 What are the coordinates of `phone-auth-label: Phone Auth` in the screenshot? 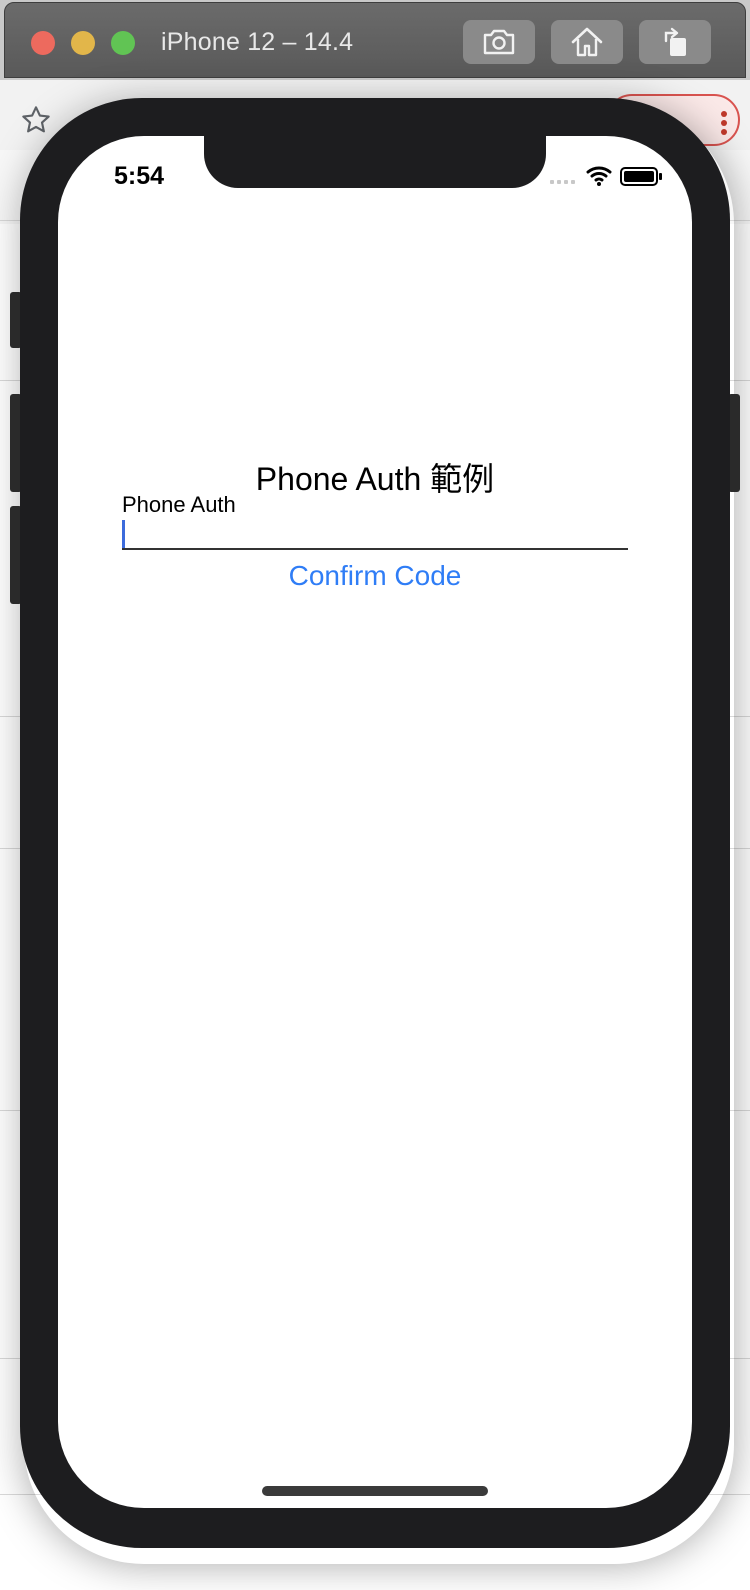 It's located at (179, 504).